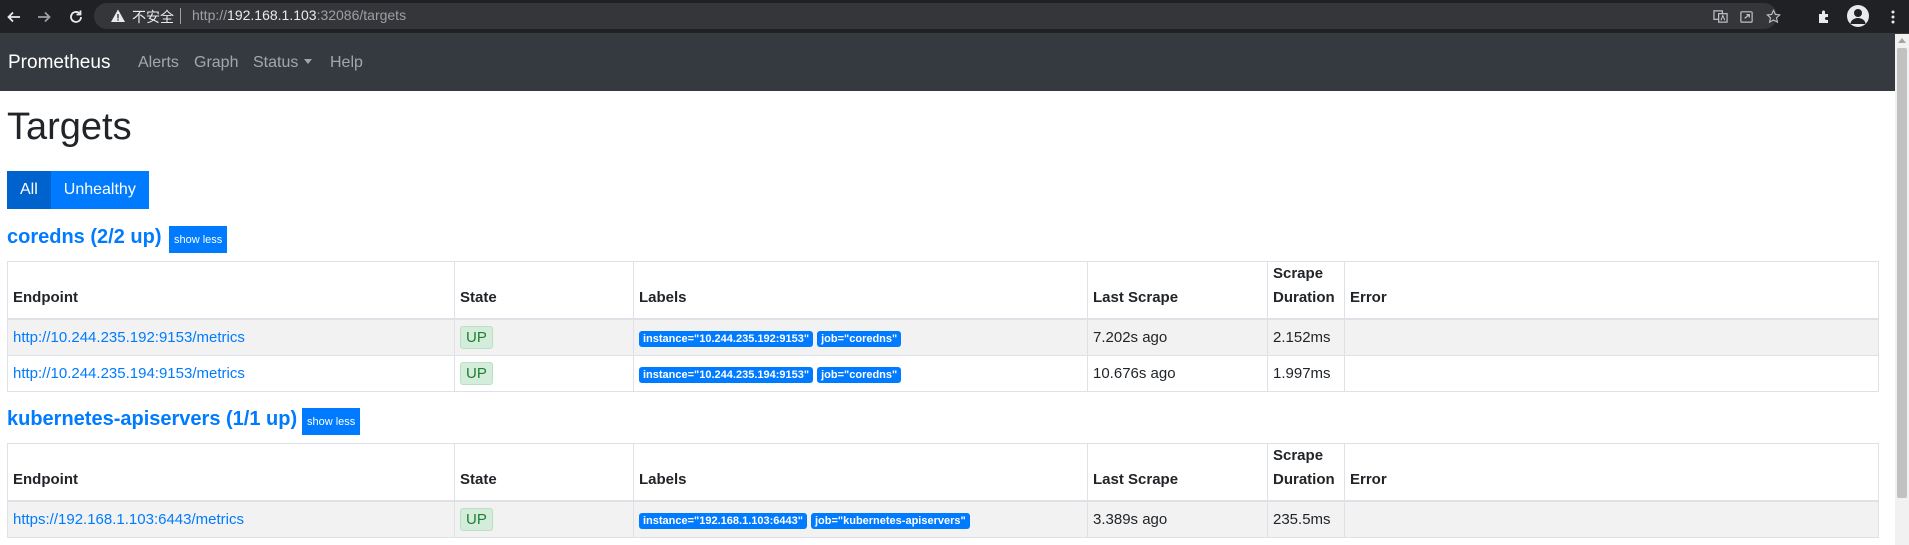  Describe the element at coordinates (726, 338) in the screenshot. I see `label-badge: instance="10.244.235.192:9153"` at that location.